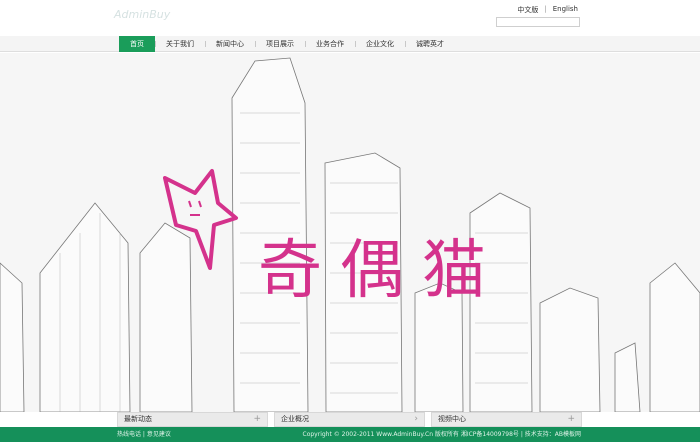 This screenshot has width=700, height=442. What do you see at coordinates (192, 419) in the screenshot?
I see `panel-latest-news: 最新动态 +` at bounding box center [192, 419].